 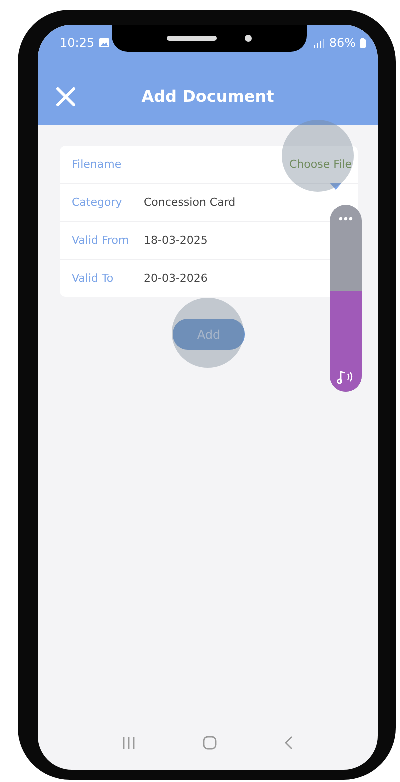 I want to click on battery-icon, so click(x=363, y=43).